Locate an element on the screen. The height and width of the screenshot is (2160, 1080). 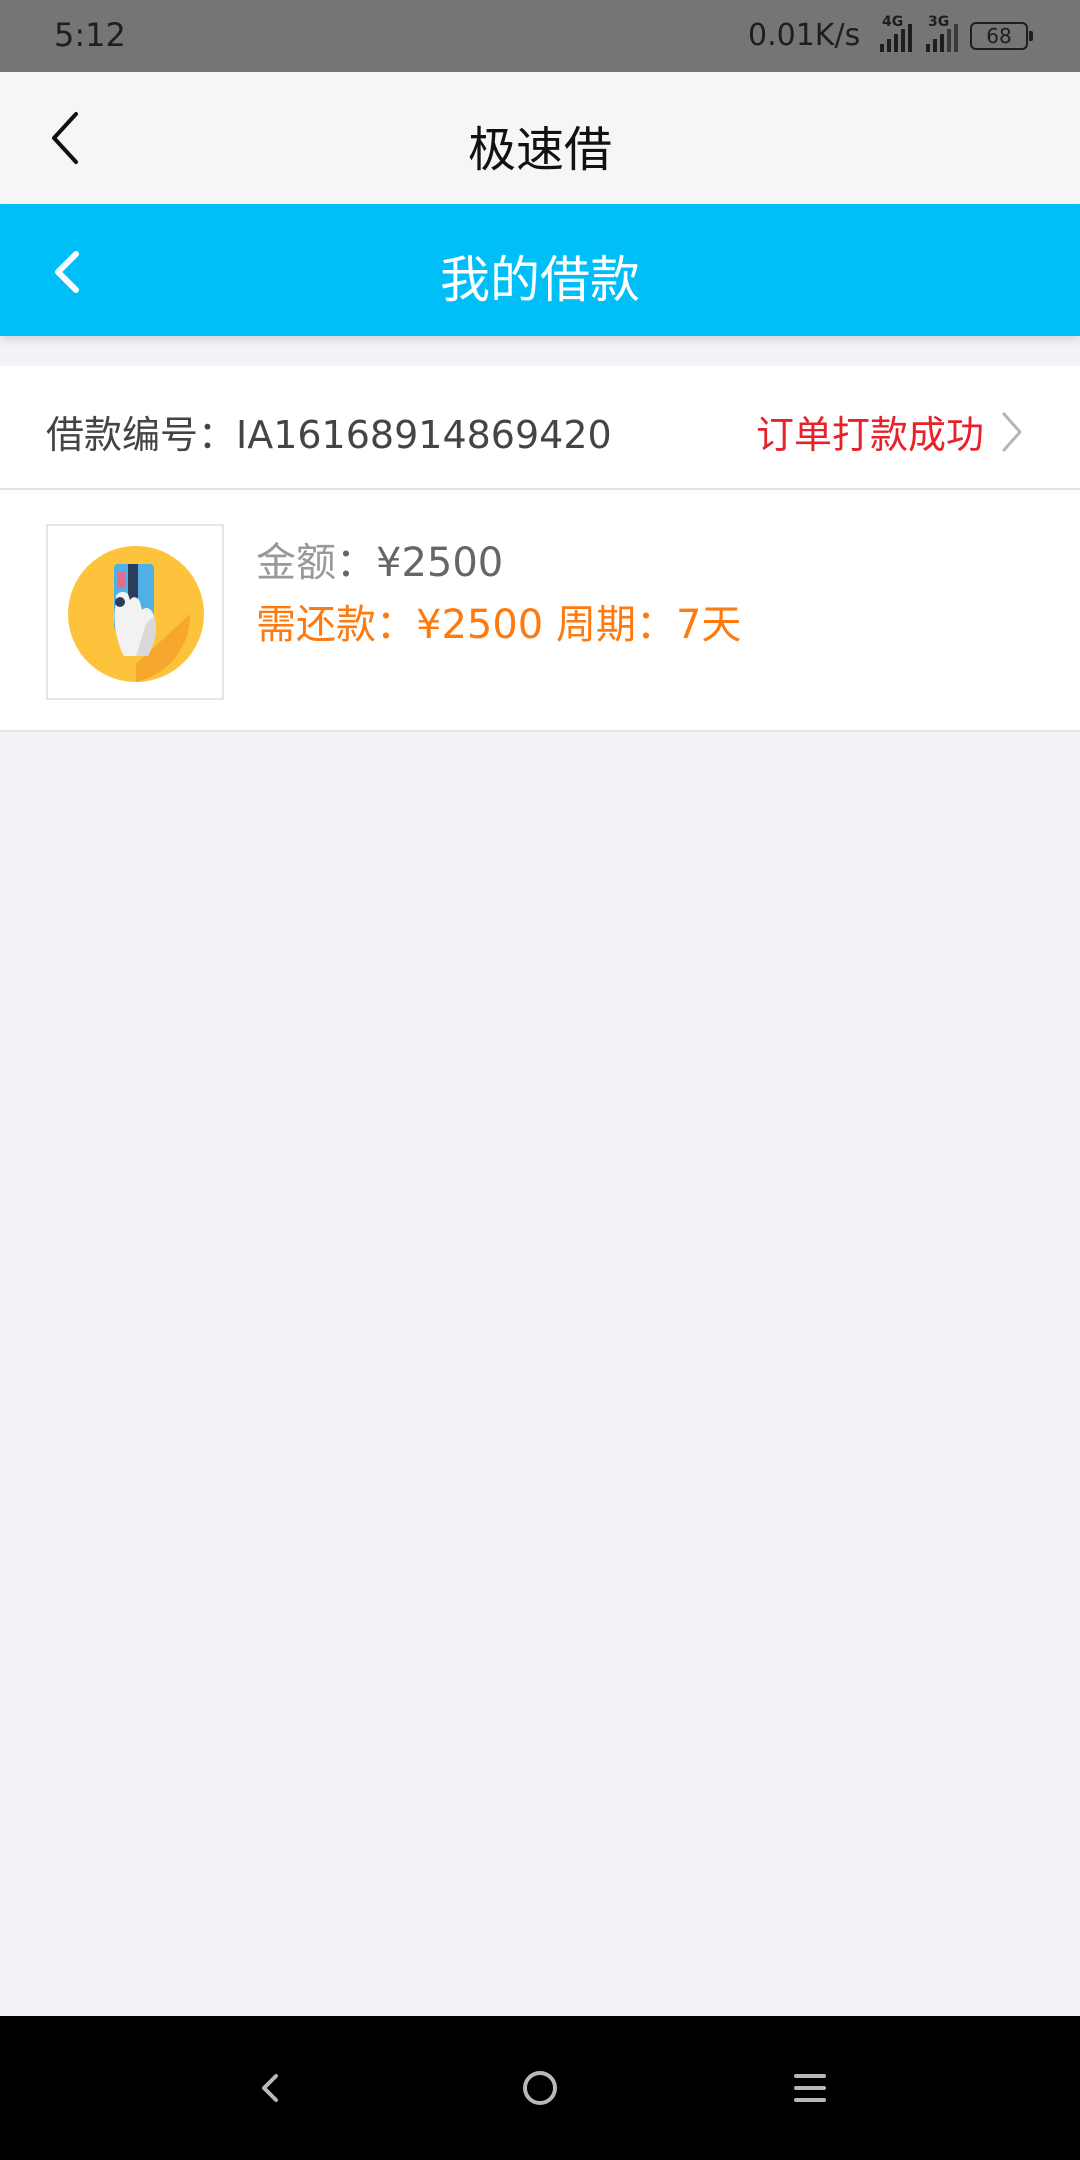
page-header: 我的借款 is located at coordinates (540, 270).